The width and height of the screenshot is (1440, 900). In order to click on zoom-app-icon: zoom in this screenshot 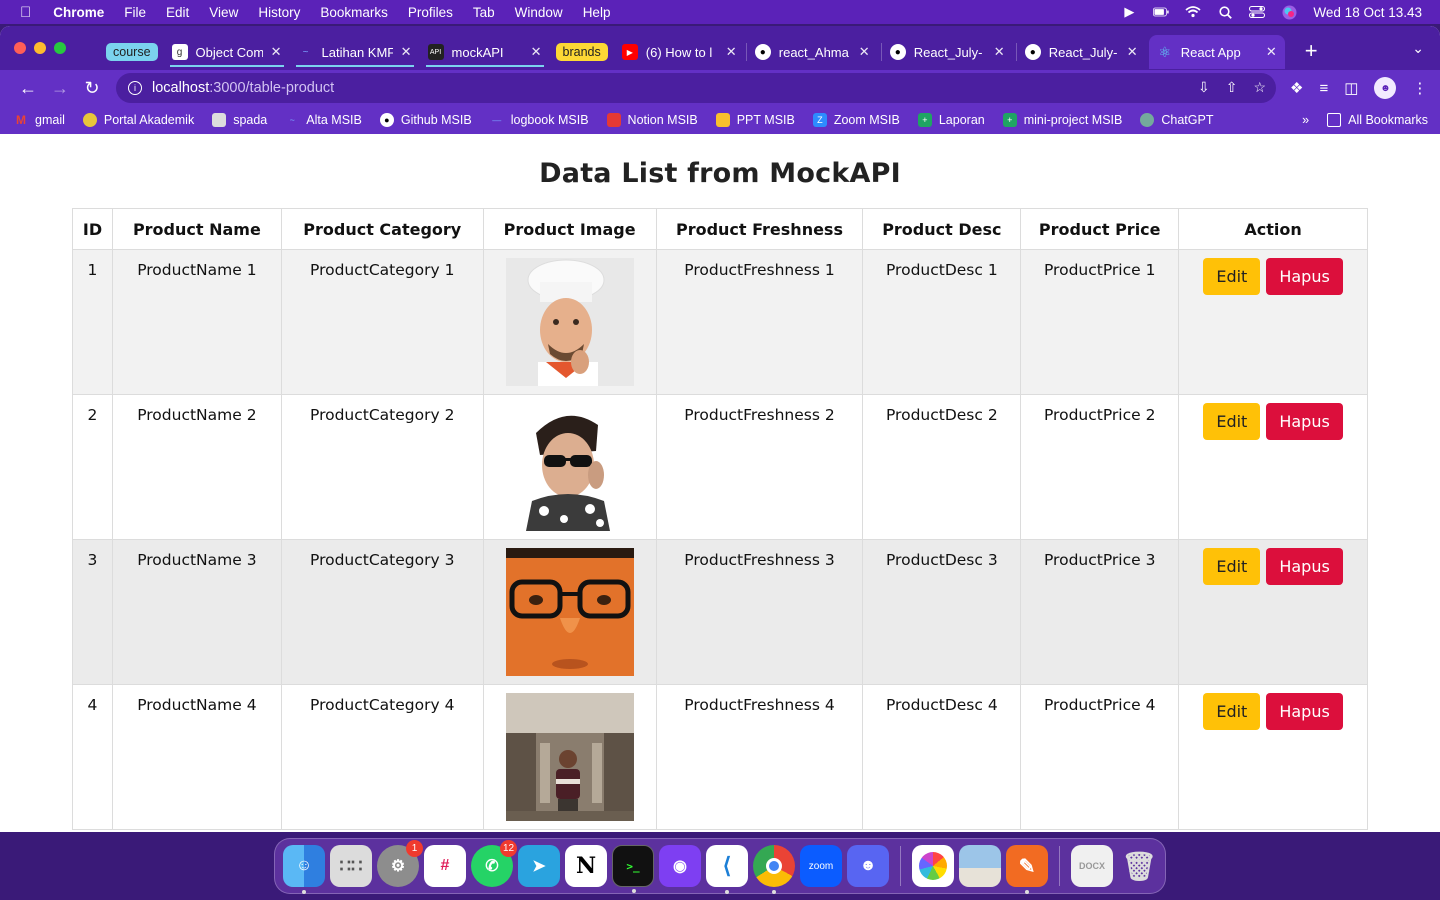, I will do `click(821, 866)`.